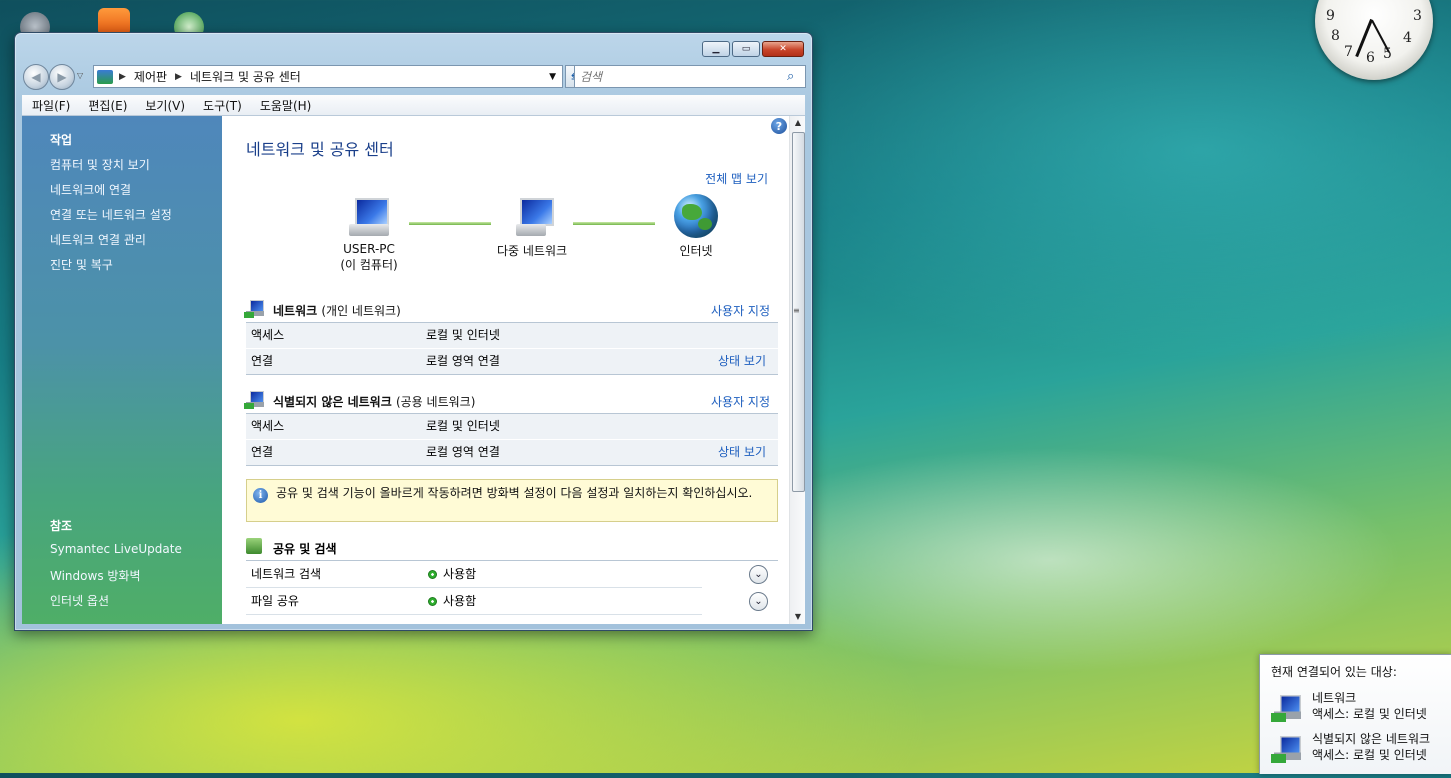  I want to click on multiple-networks-label: 다중 네트워크, so click(532, 251).